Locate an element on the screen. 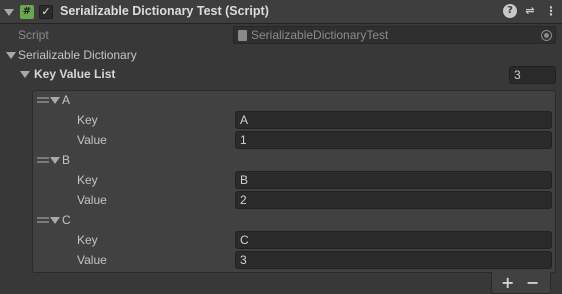 The image size is (562, 294). object-picker-dot is located at coordinates (546, 35).